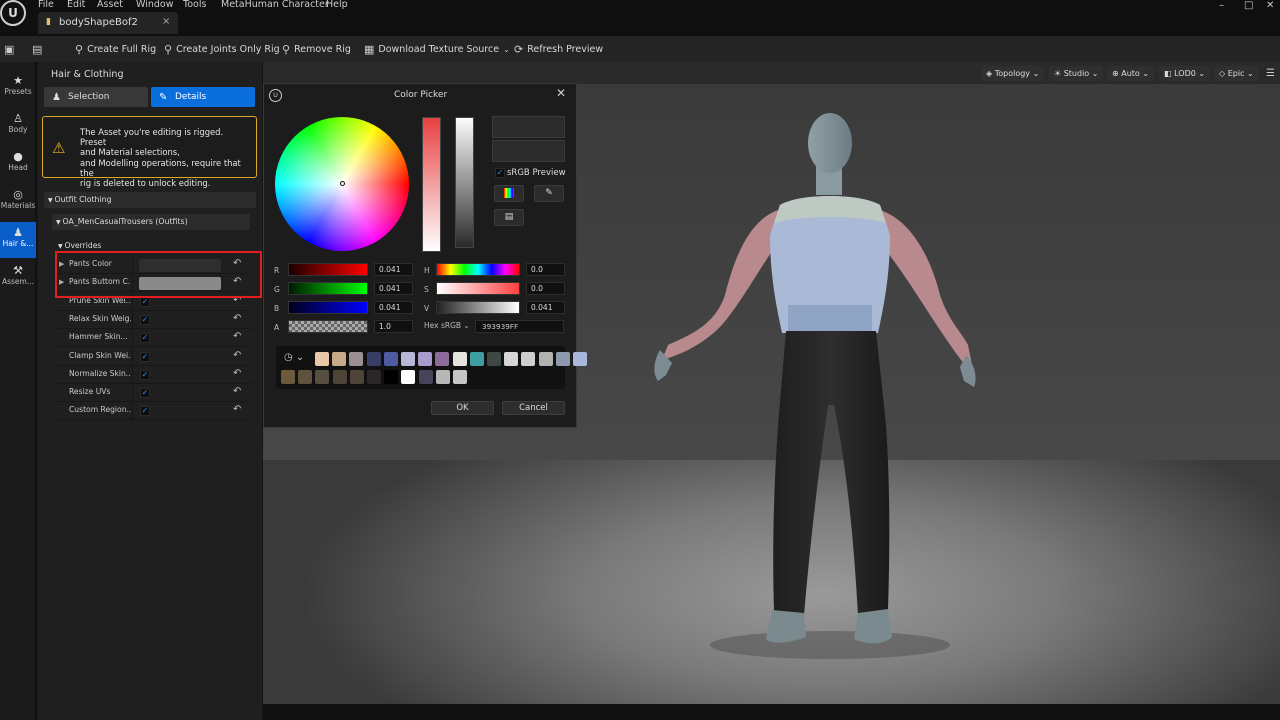  Describe the element at coordinates (328, 269) in the screenshot. I see `red-slider` at that location.